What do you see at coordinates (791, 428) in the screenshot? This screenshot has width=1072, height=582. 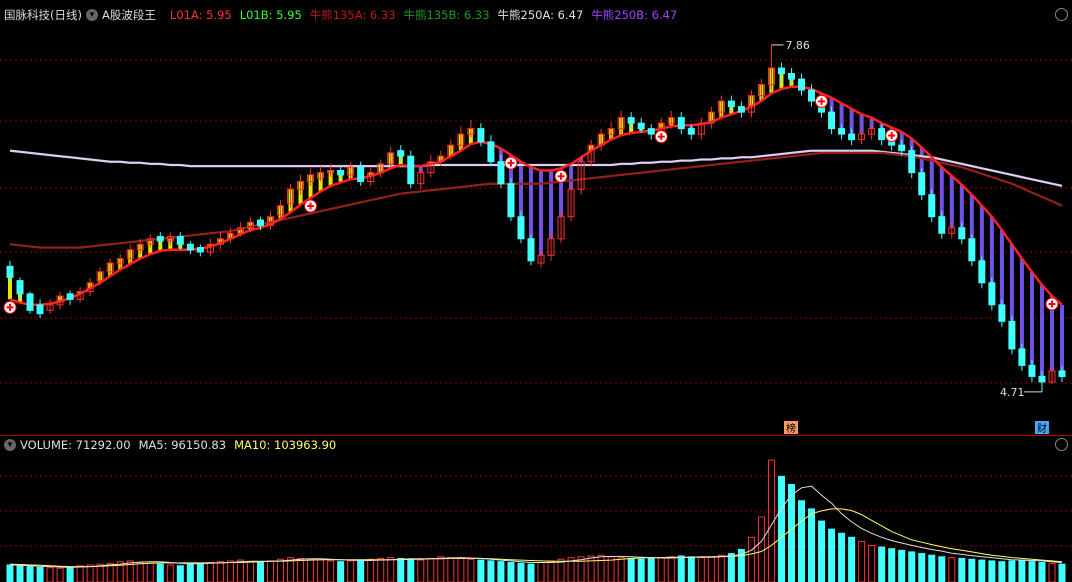 I see `badge-bang: 榜` at bounding box center [791, 428].